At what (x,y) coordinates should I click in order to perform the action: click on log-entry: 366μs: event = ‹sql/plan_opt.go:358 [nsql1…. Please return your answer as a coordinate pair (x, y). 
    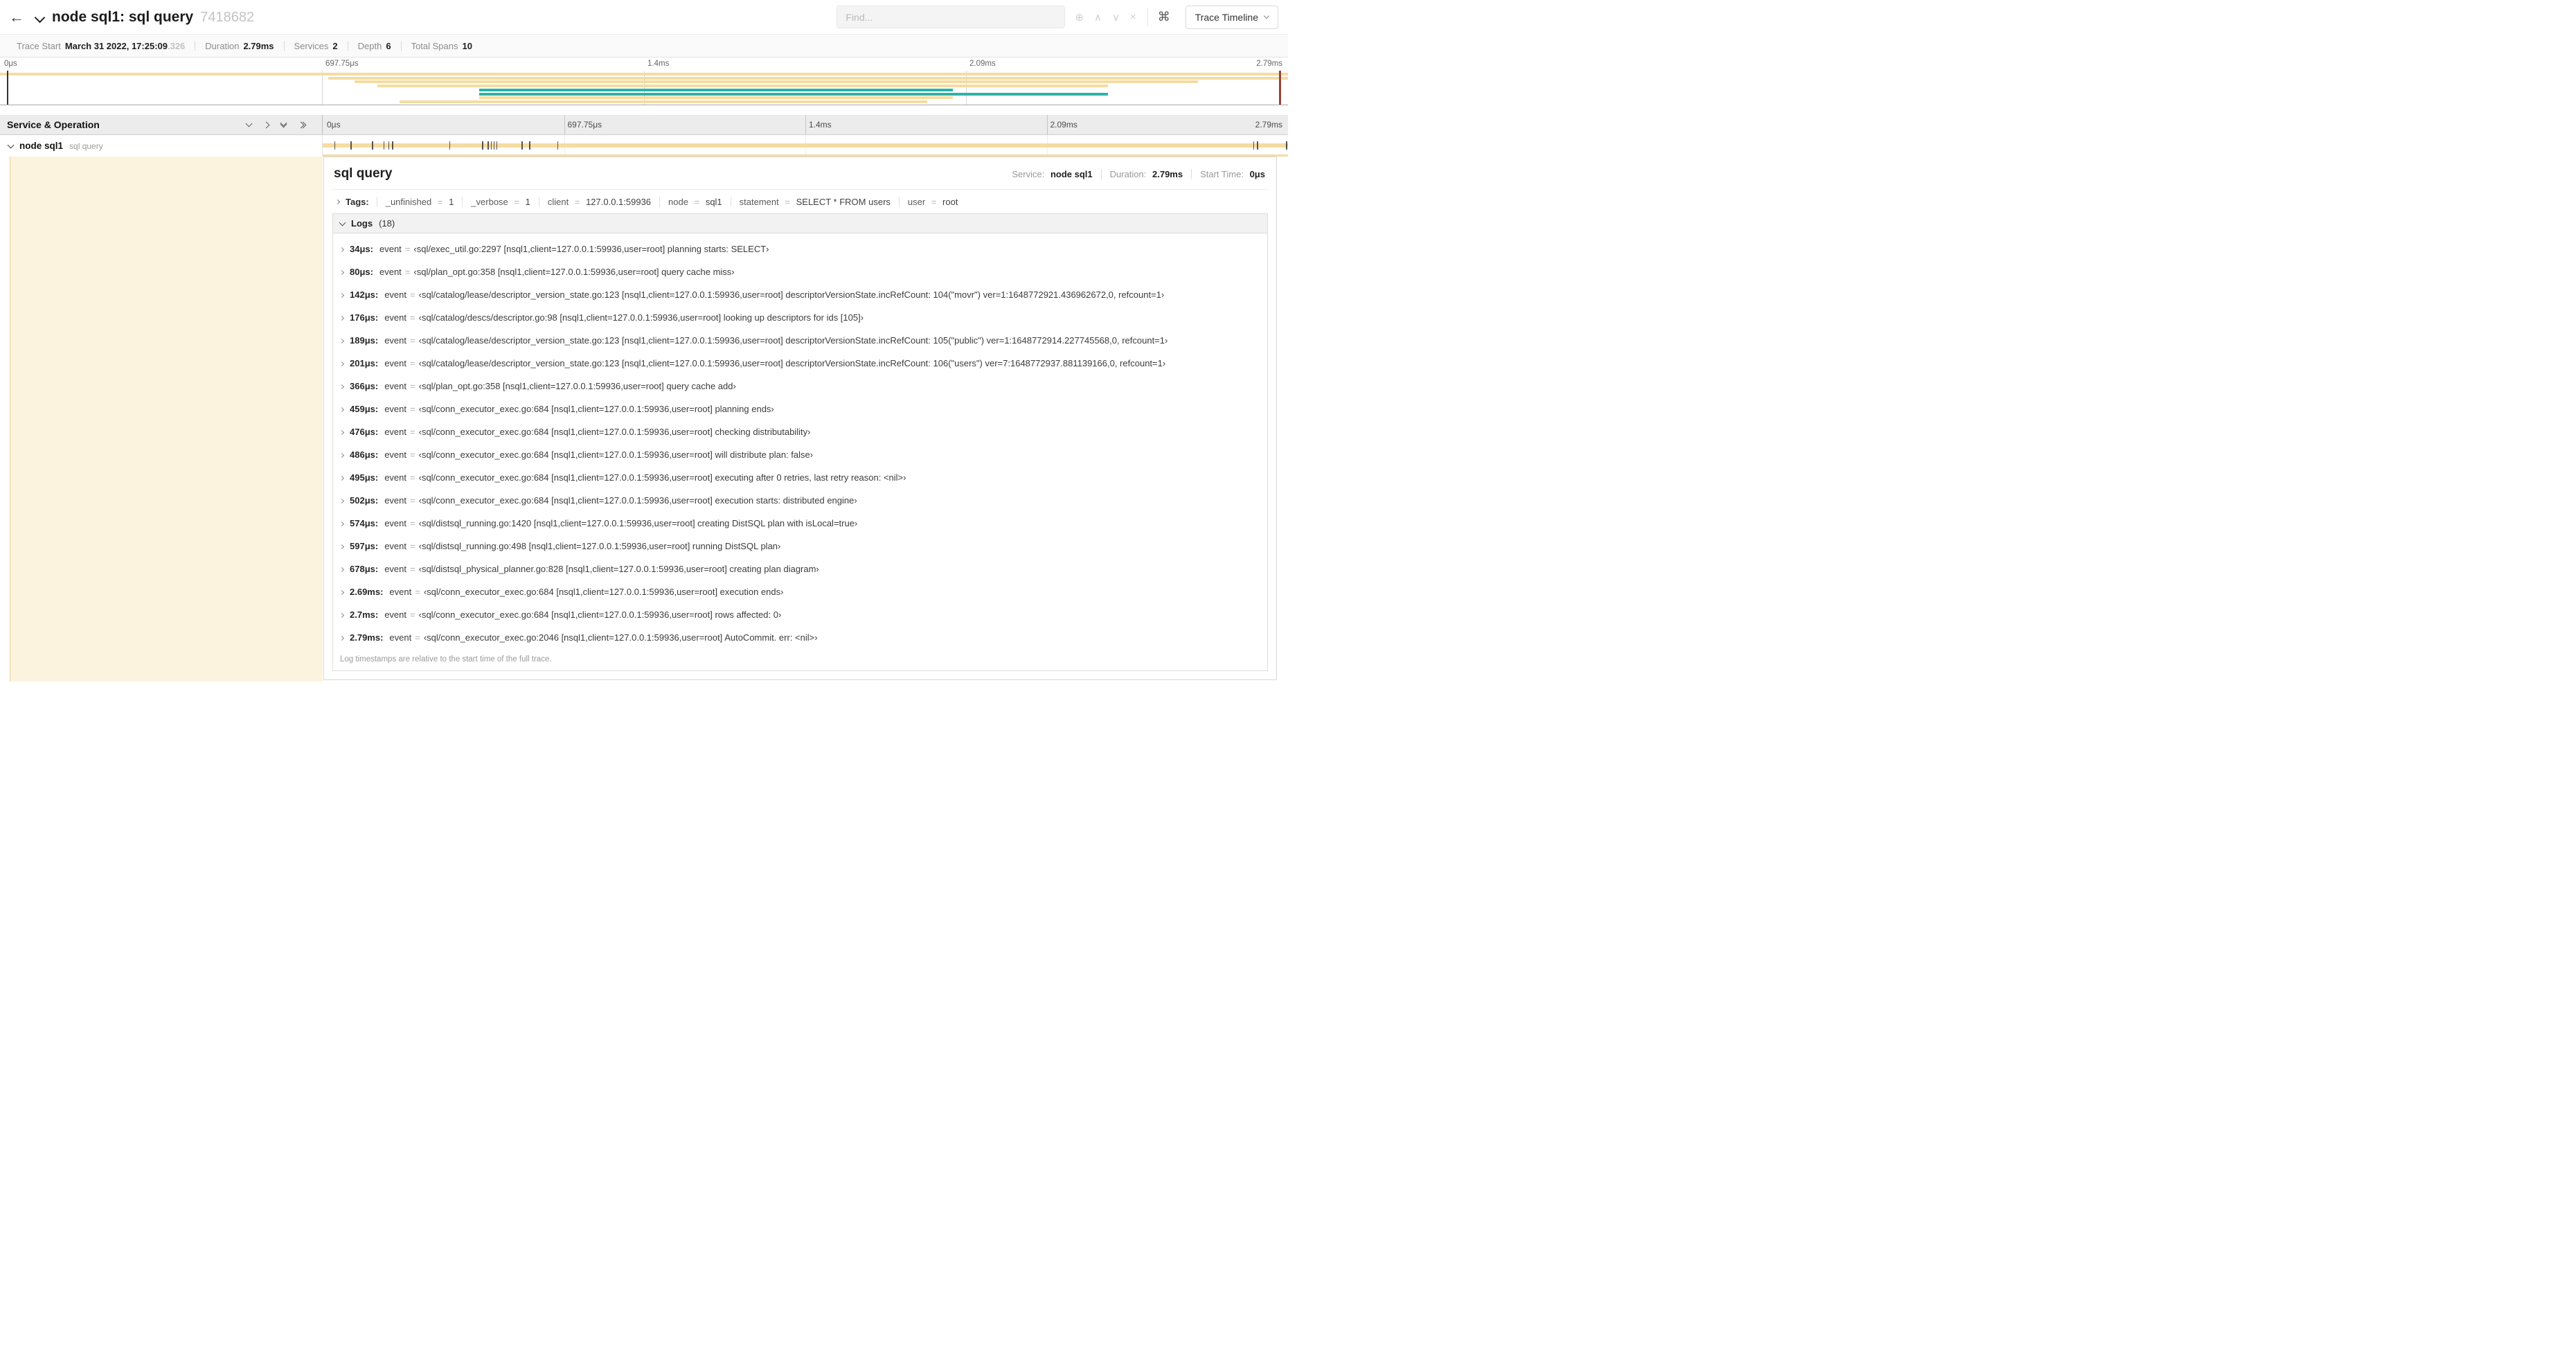
    Looking at the image, I should click on (799, 386).